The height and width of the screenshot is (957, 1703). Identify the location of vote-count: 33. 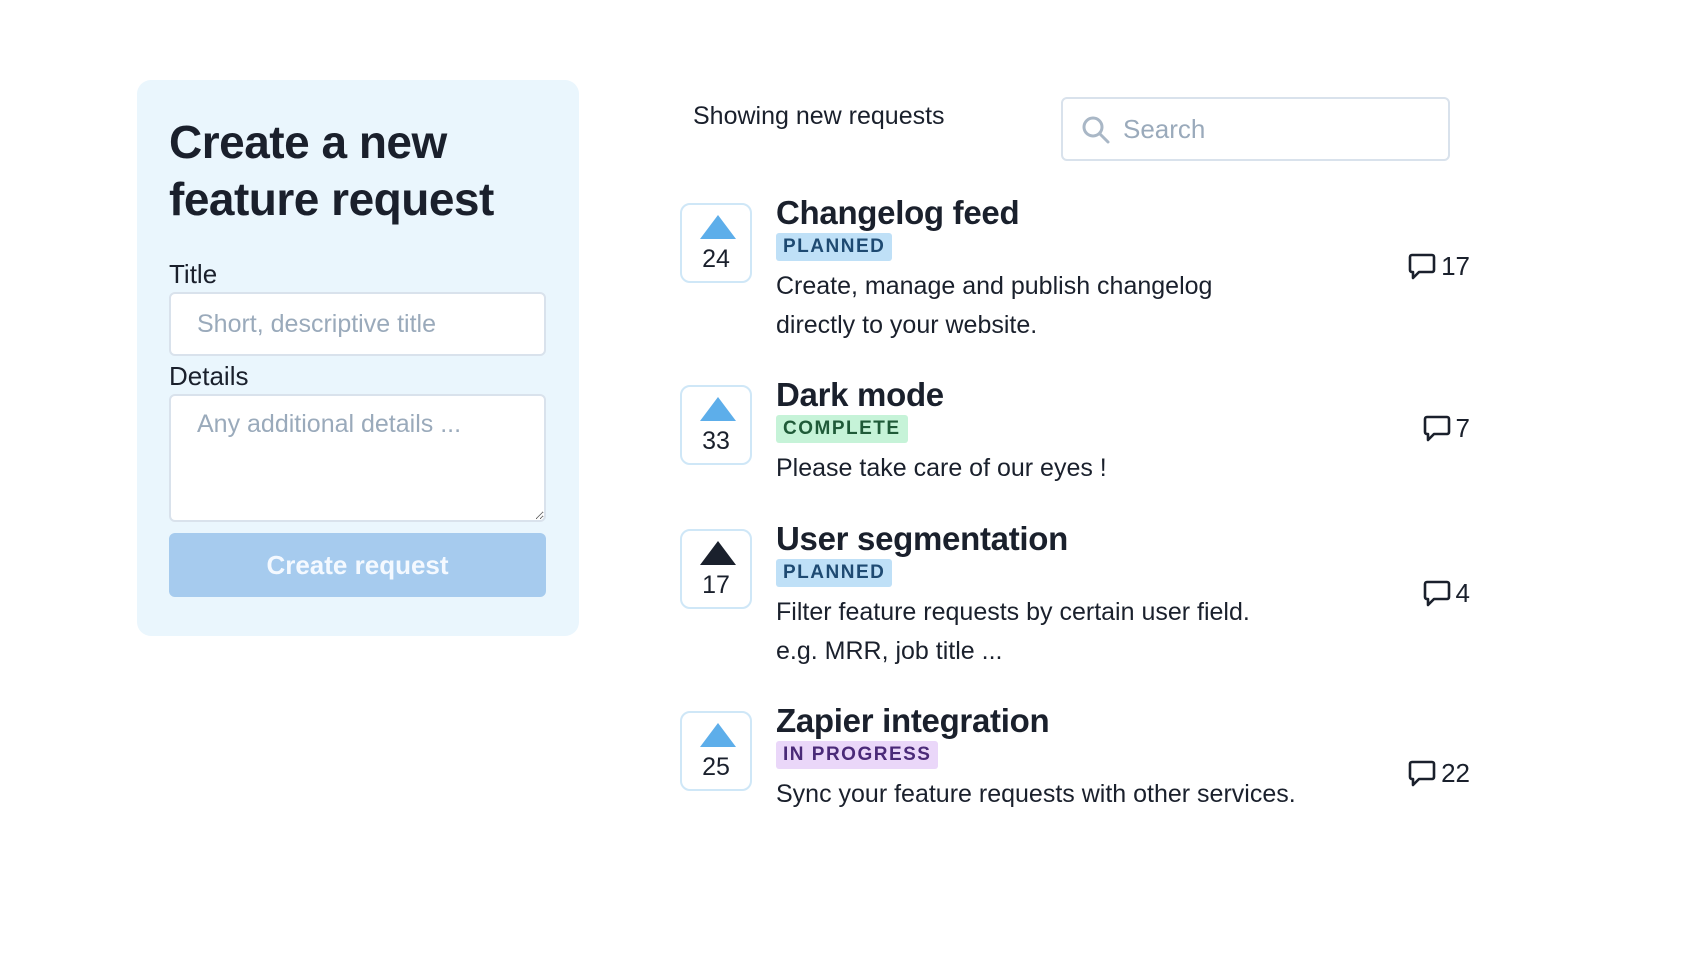
(716, 441).